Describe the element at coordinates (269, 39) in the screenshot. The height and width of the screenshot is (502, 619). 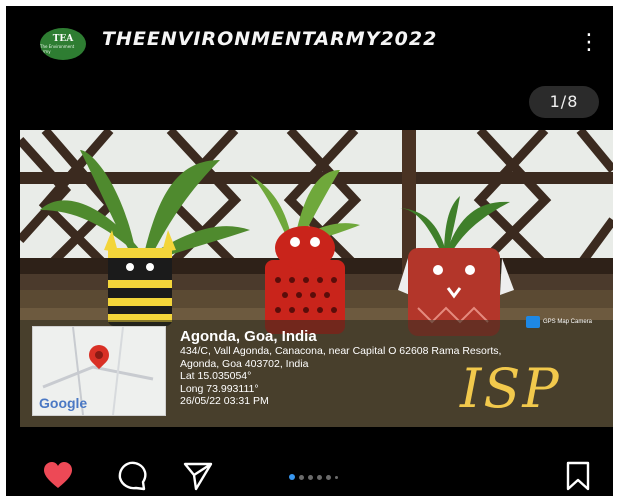
I see `username: THEENVIRONMENTARMY2022` at that location.